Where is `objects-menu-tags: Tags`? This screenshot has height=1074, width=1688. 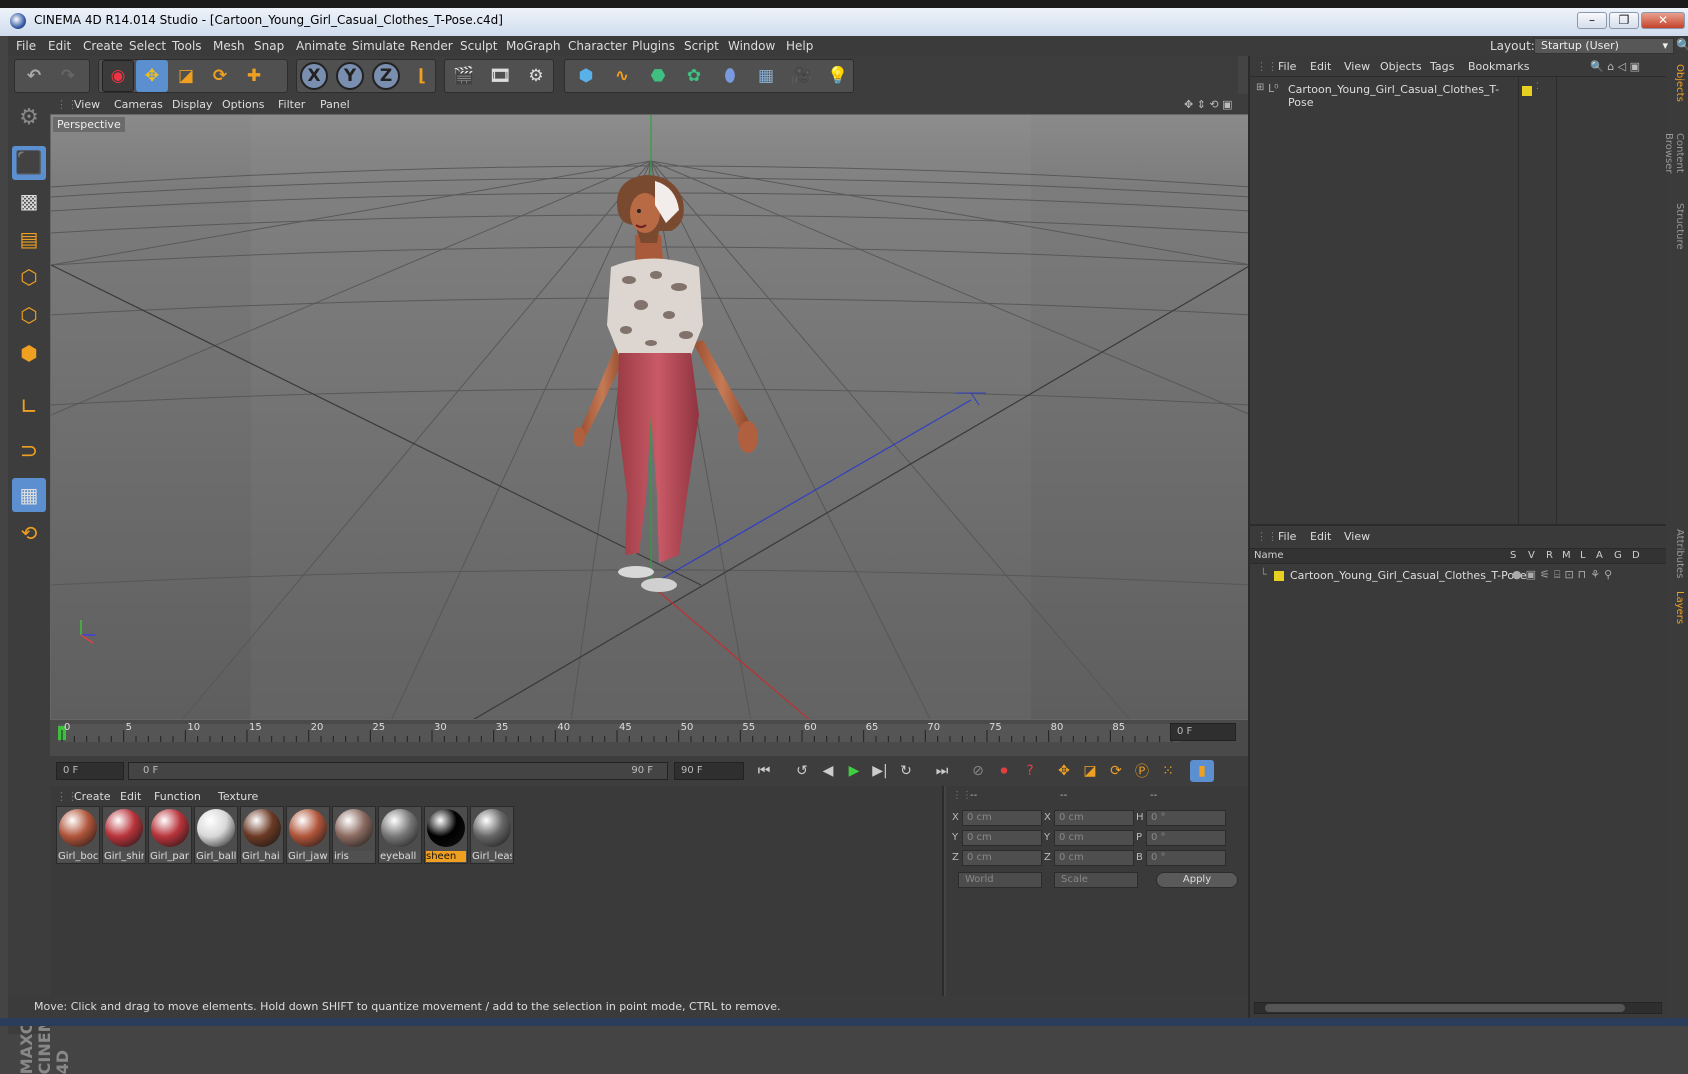
objects-menu-tags: Tags is located at coordinates (1442, 66).